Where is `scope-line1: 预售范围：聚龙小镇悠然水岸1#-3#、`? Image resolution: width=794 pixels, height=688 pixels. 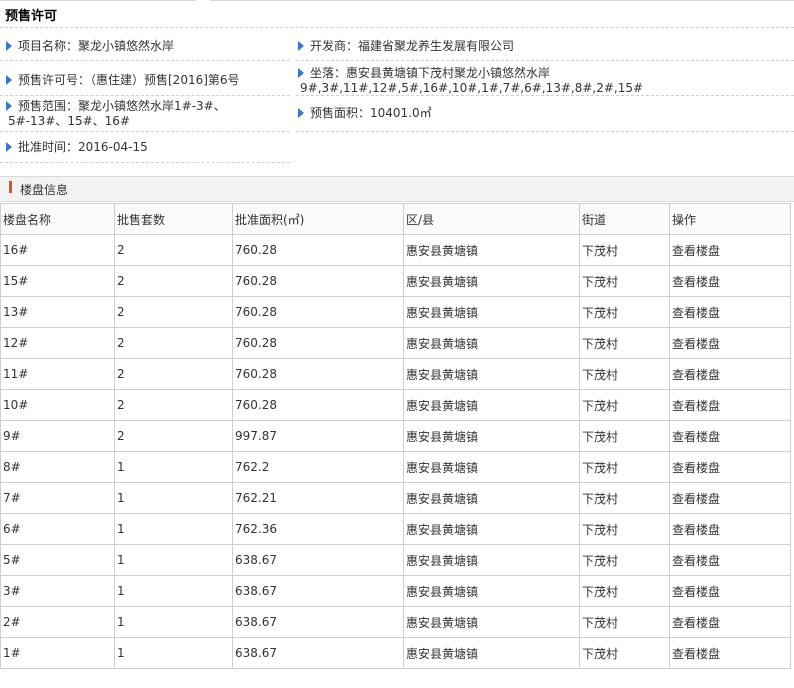
scope-line1: 预售范围：聚龙小镇悠然水岸1#-3#、 is located at coordinates (122, 106).